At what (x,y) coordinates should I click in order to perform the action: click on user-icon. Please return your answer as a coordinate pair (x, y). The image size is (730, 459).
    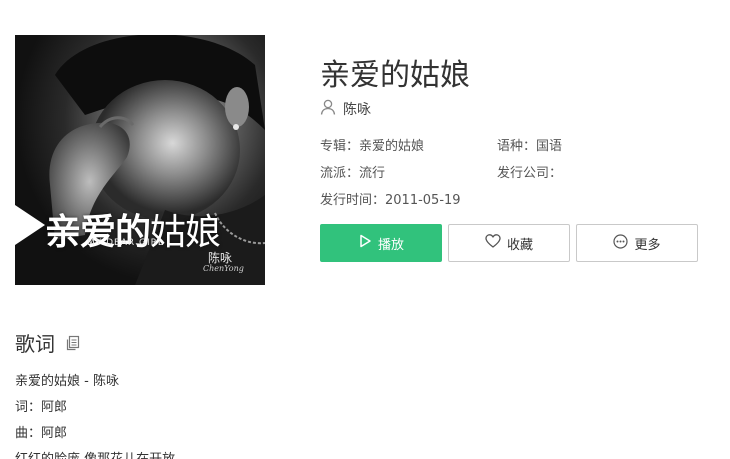
    Looking at the image, I should click on (331, 109).